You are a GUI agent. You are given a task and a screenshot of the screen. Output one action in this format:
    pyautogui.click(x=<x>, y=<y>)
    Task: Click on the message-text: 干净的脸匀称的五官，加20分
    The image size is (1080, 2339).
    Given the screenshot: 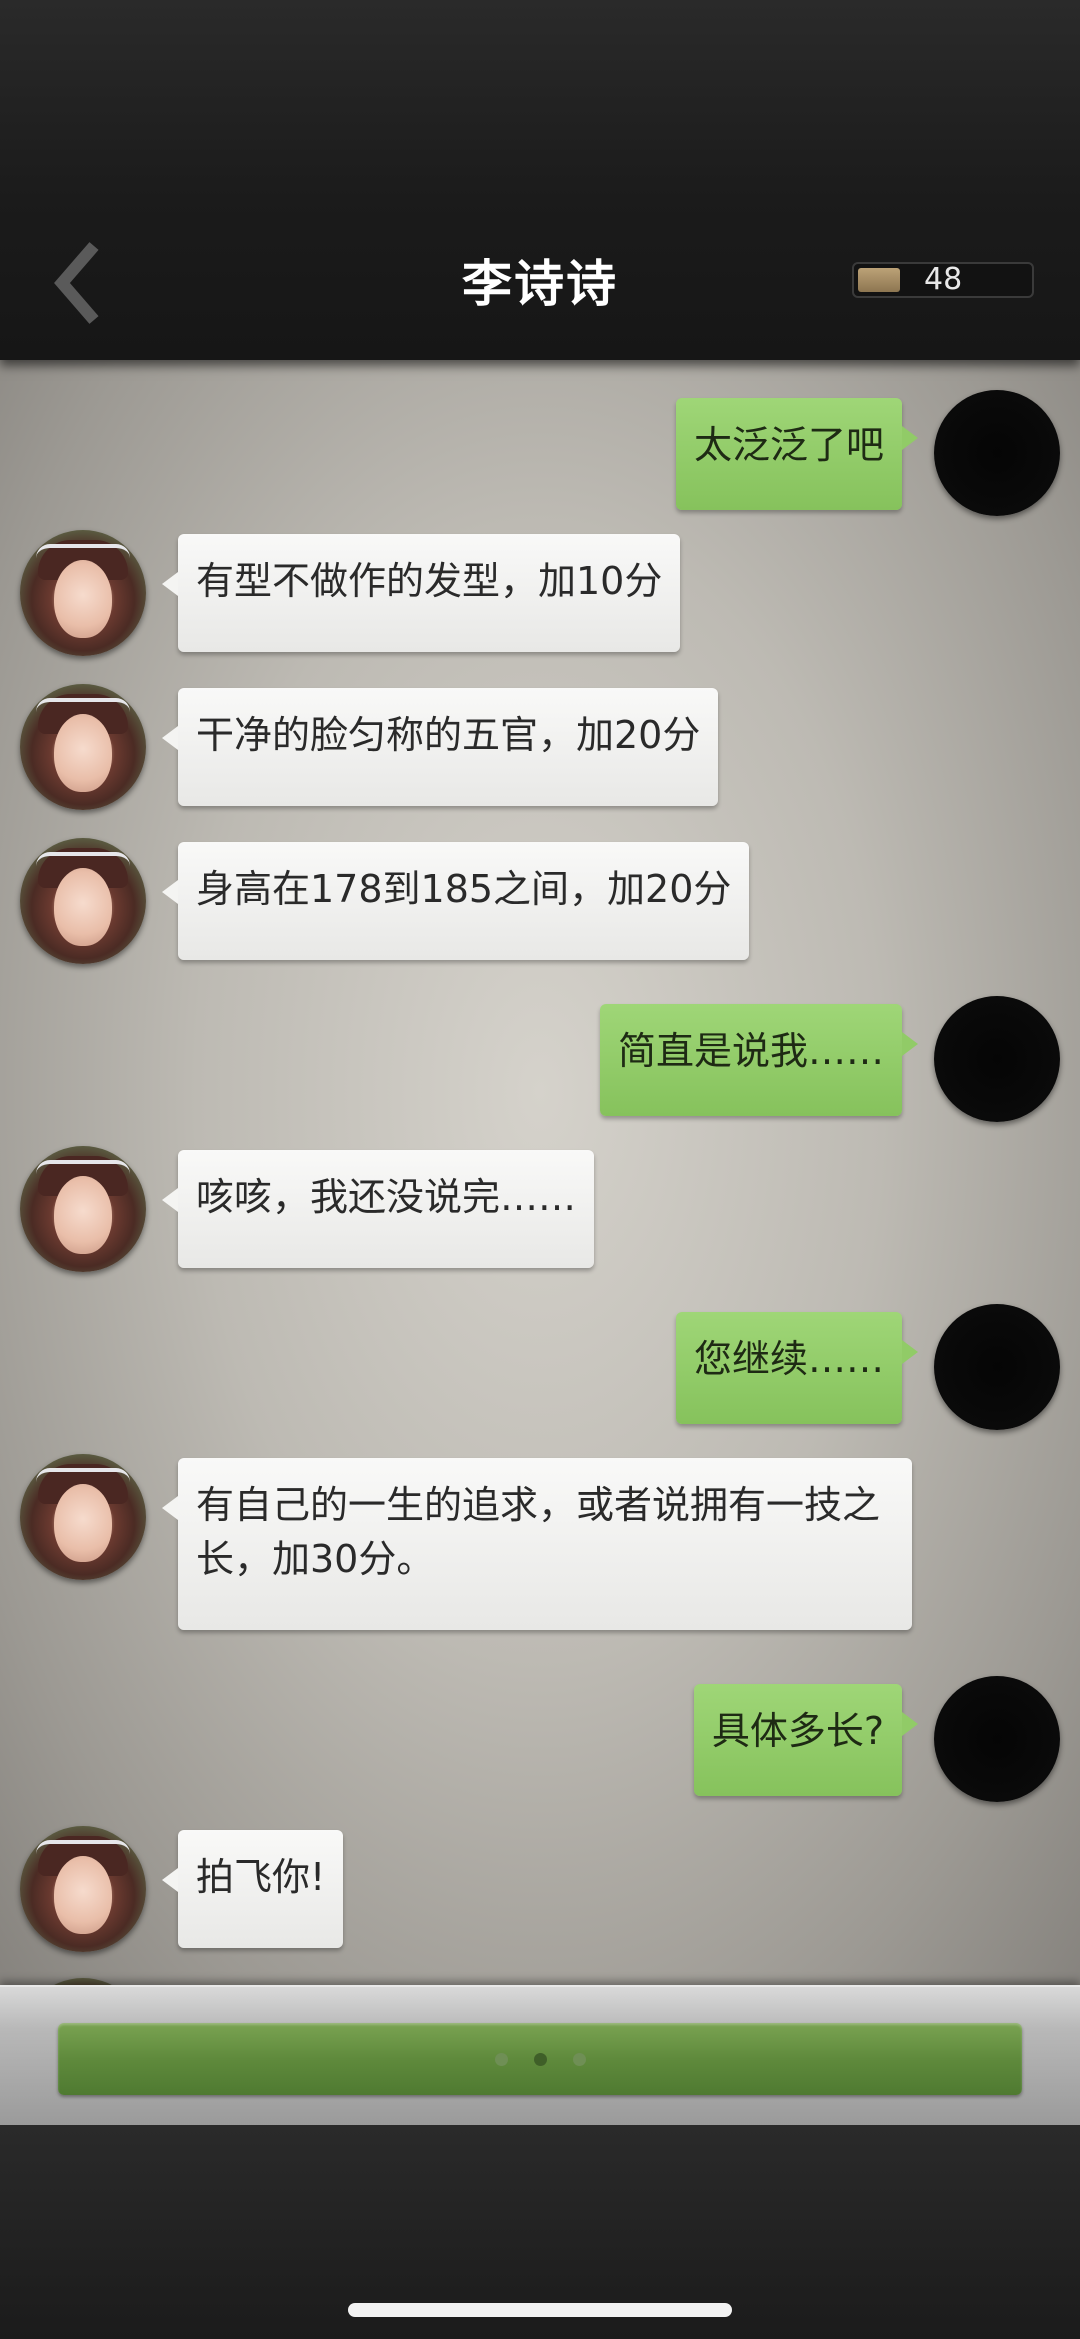 What is the action you would take?
    pyautogui.click(x=448, y=735)
    